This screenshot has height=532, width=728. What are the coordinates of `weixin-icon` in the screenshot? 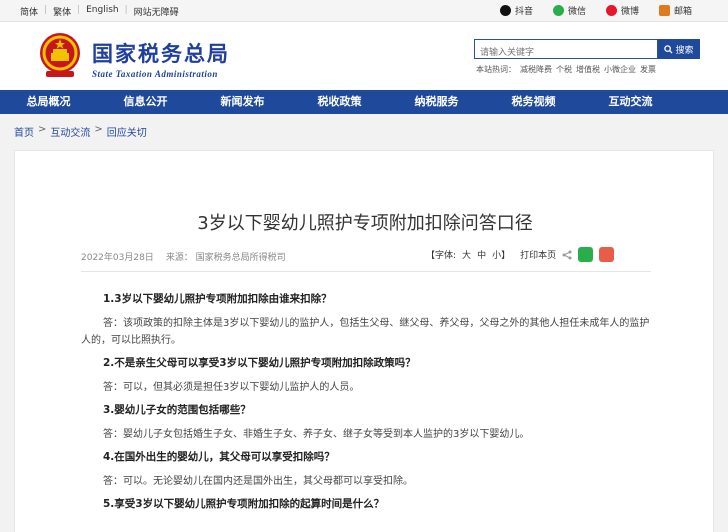 It's located at (558, 10).